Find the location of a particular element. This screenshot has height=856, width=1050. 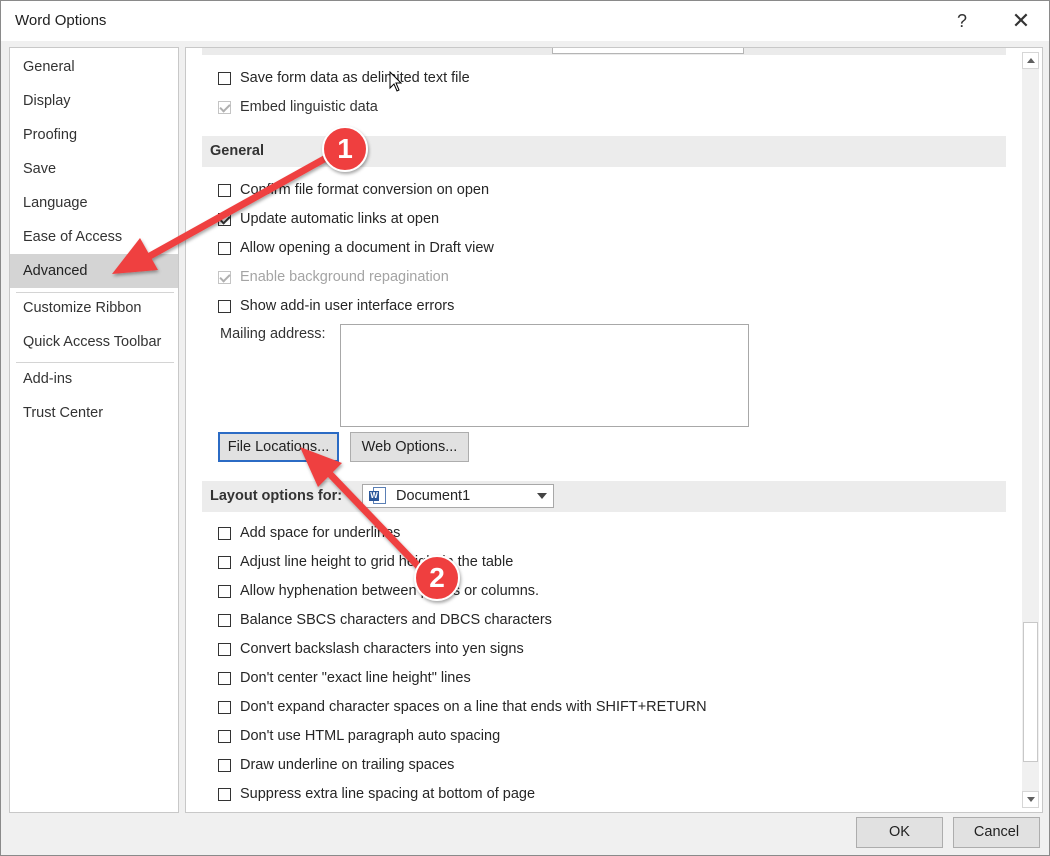

nav-item-display: Display is located at coordinates (94, 101).